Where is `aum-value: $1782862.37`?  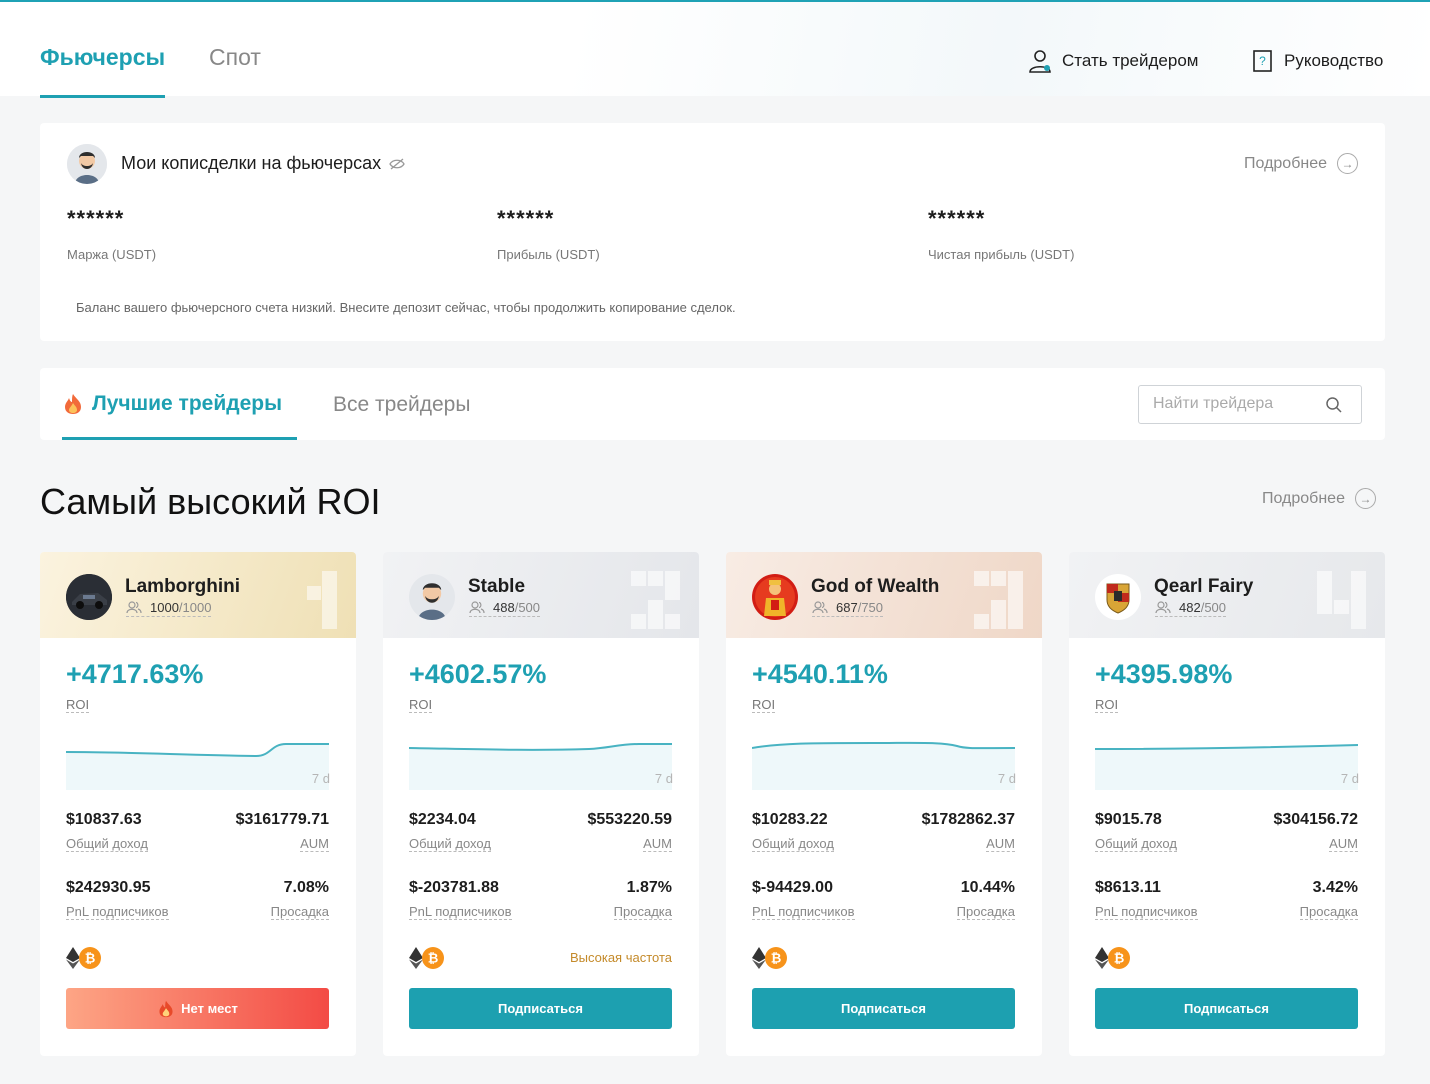 aum-value: $1782862.37 is located at coordinates (968, 819).